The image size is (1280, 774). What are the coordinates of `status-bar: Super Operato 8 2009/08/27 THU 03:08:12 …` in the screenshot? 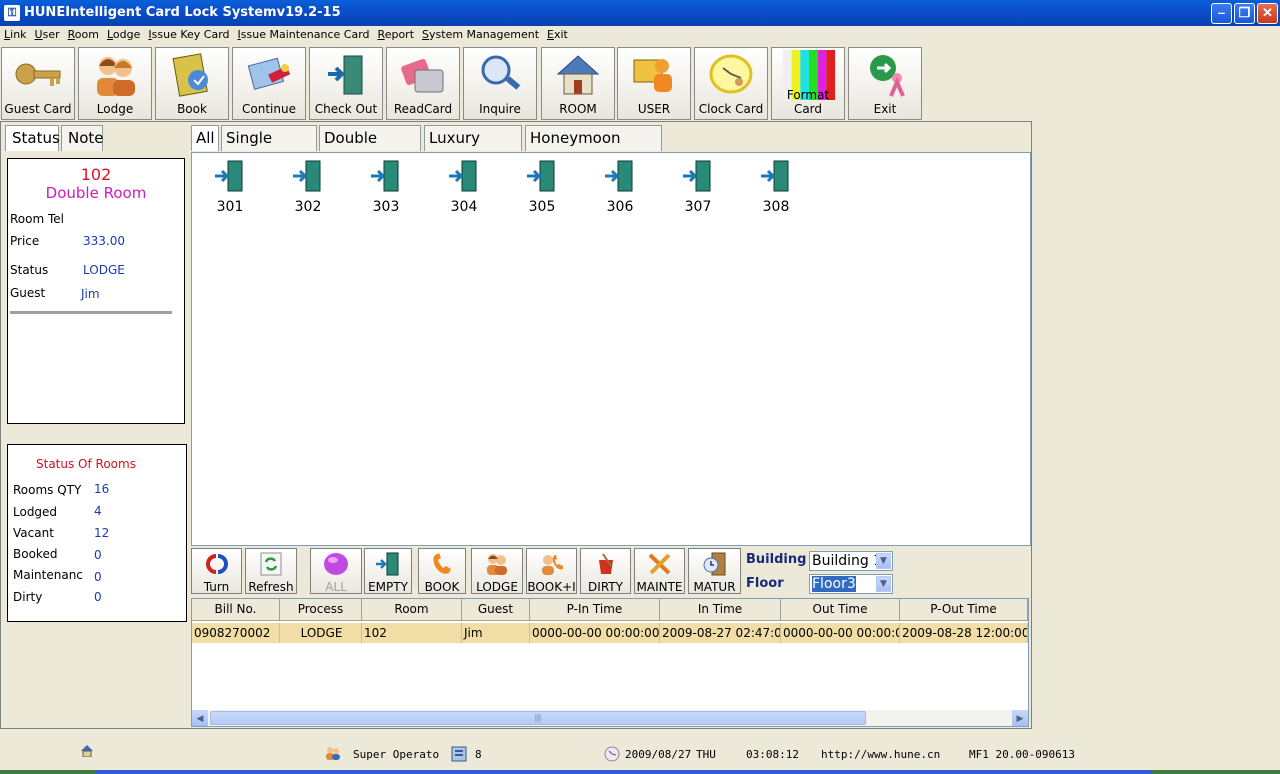 It's located at (640, 755).